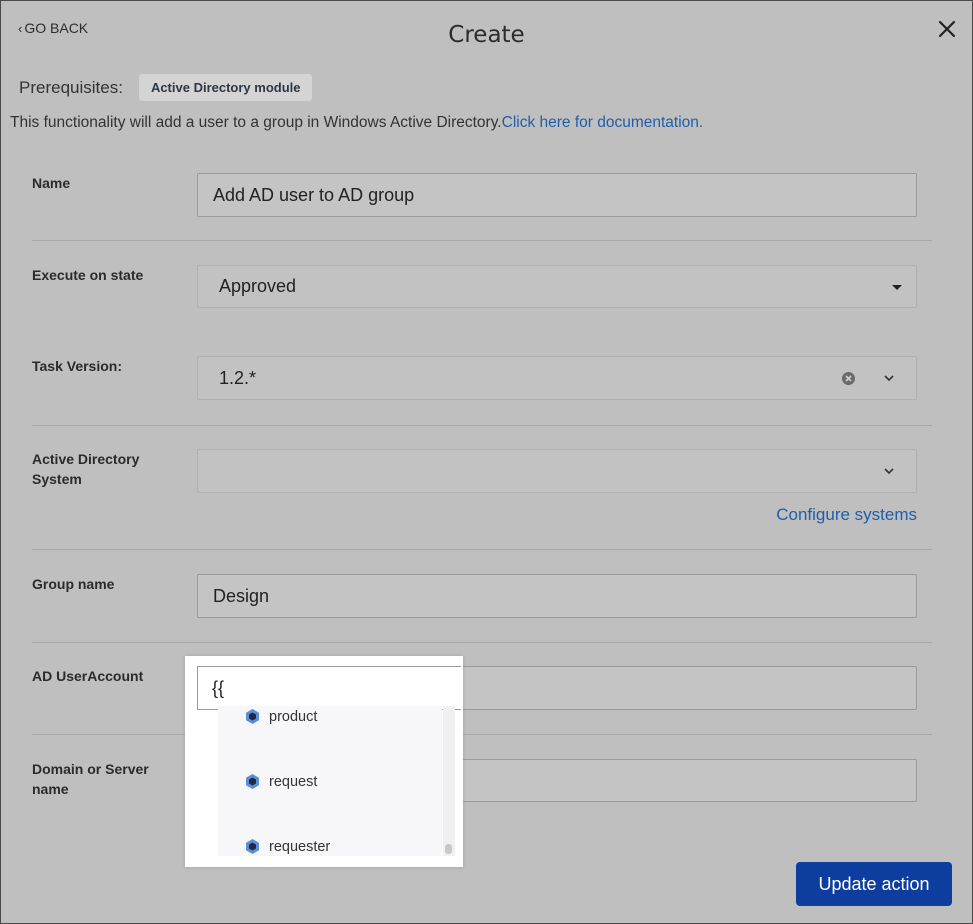  I want to click on autocomplete-scrollbar, so click(449, 781).